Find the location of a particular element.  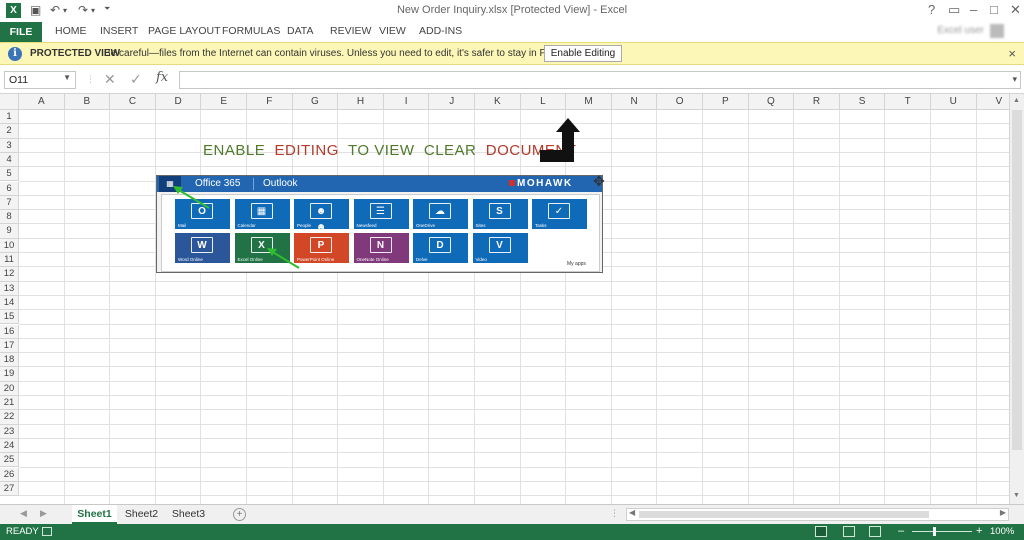

column-header: O is located at coordinates (680, 102).